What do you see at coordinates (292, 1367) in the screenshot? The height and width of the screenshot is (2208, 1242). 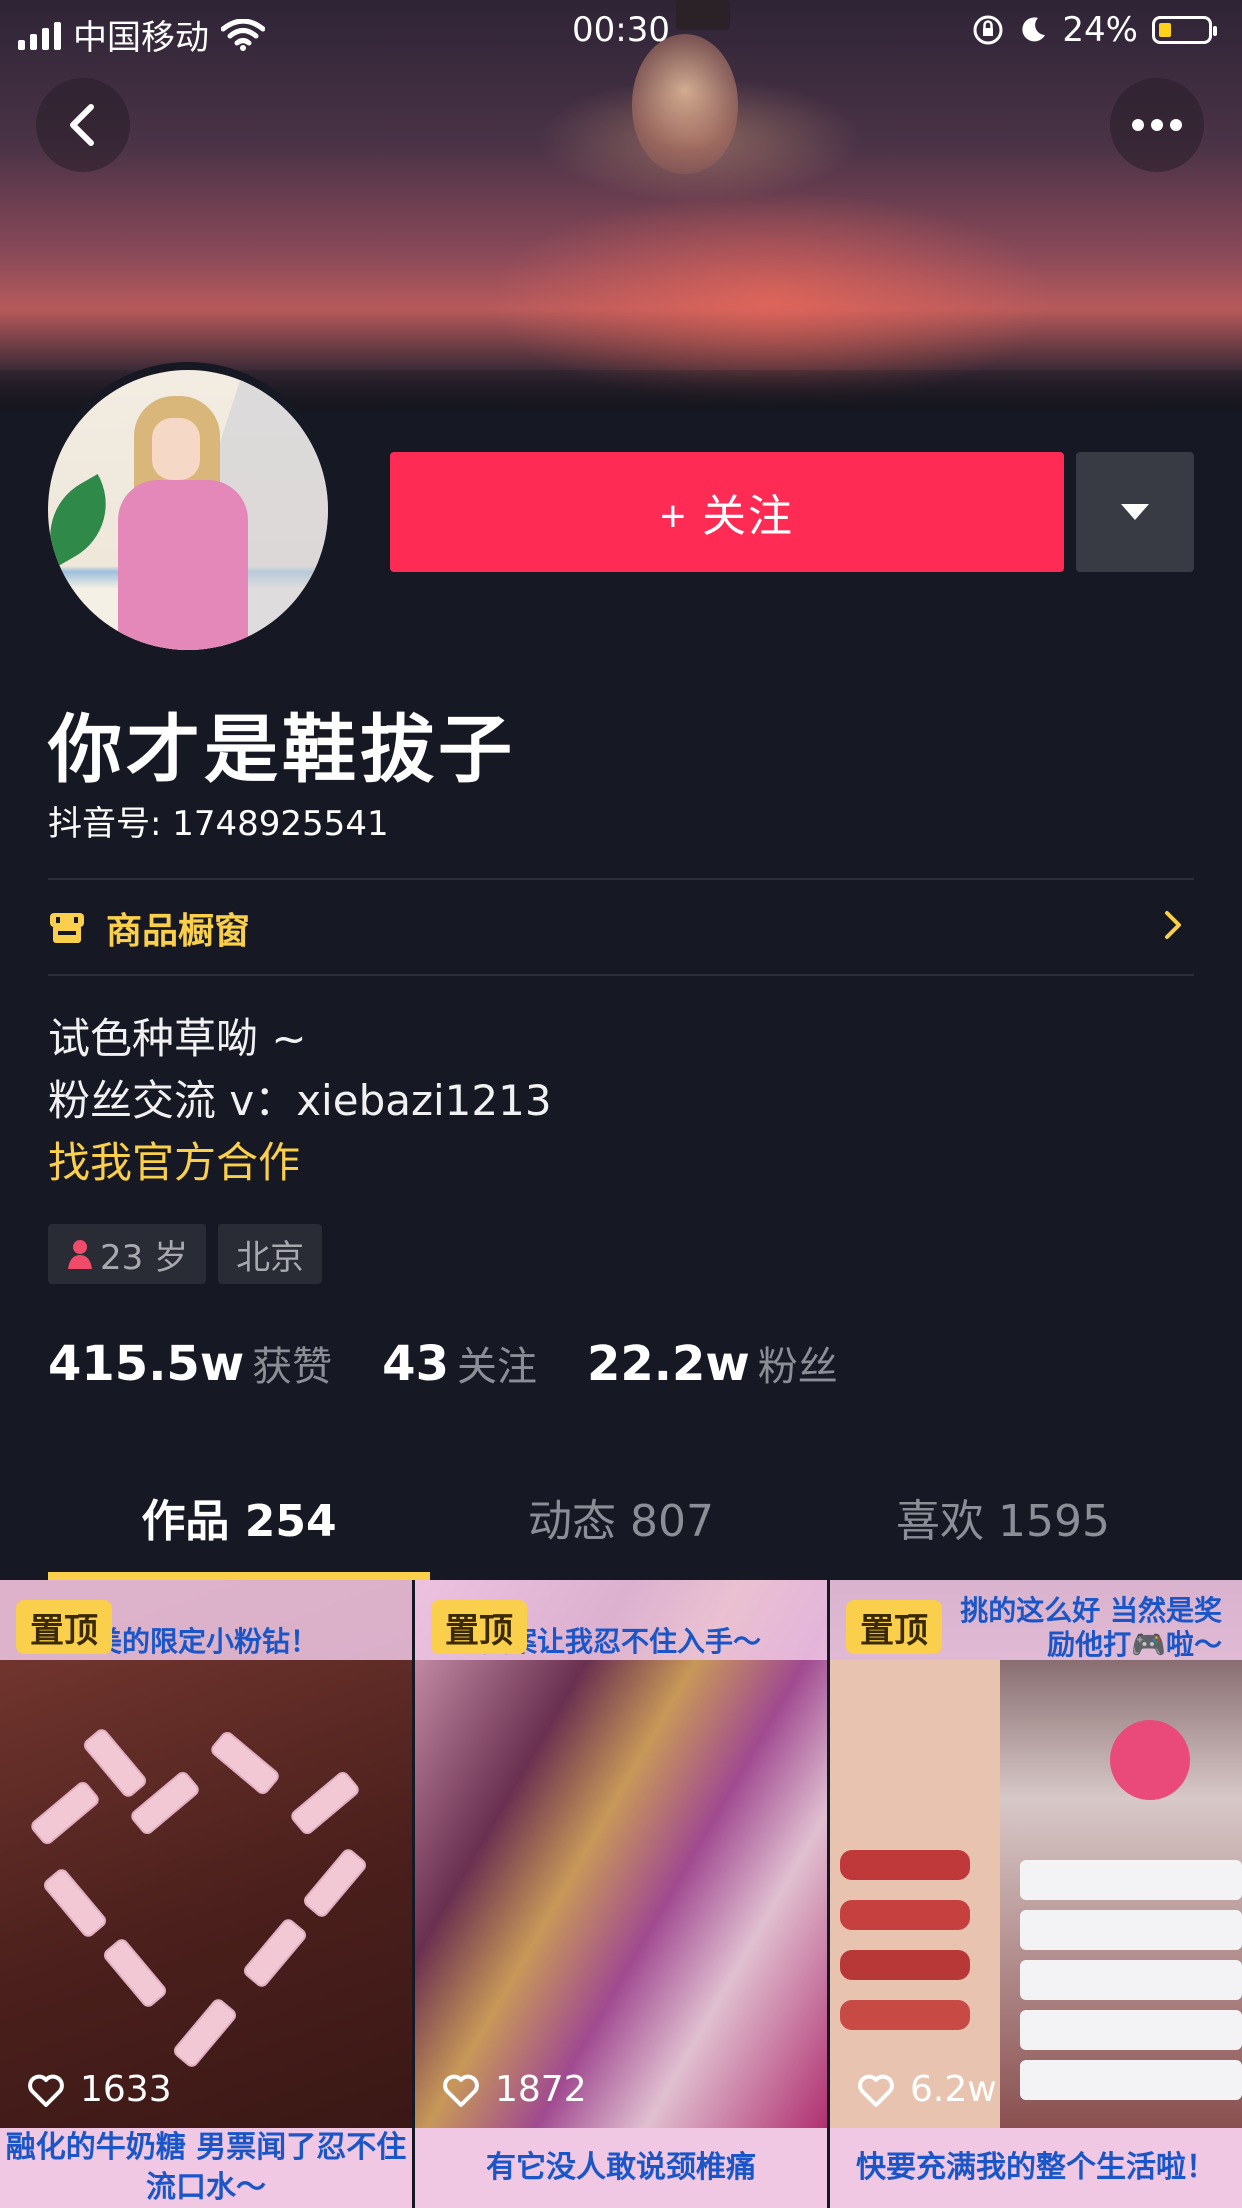 I see `likes-label: 获赞` at bounding box center [292, 1367].